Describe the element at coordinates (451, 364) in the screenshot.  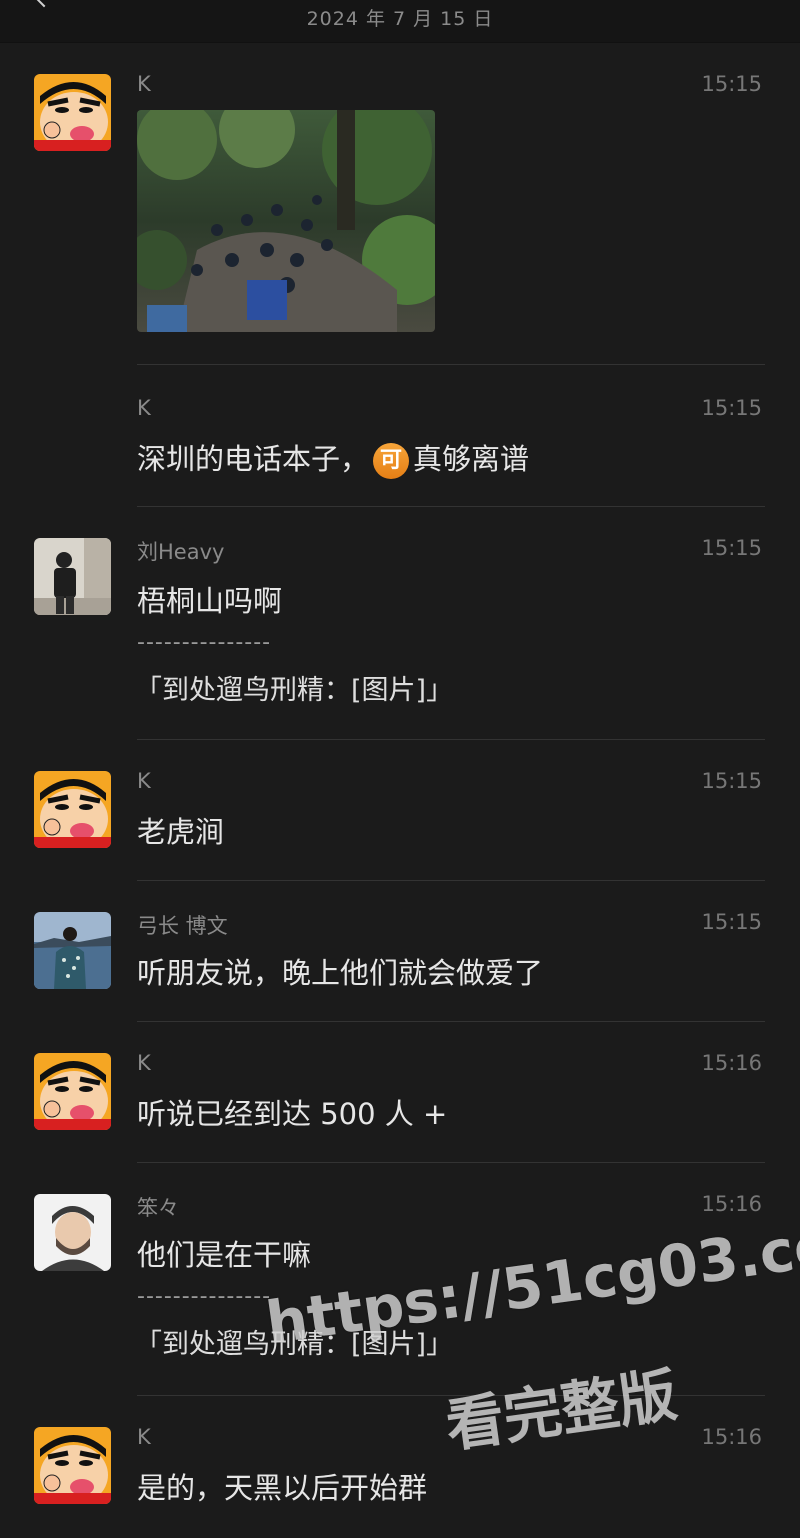
I see `divider` at that location.